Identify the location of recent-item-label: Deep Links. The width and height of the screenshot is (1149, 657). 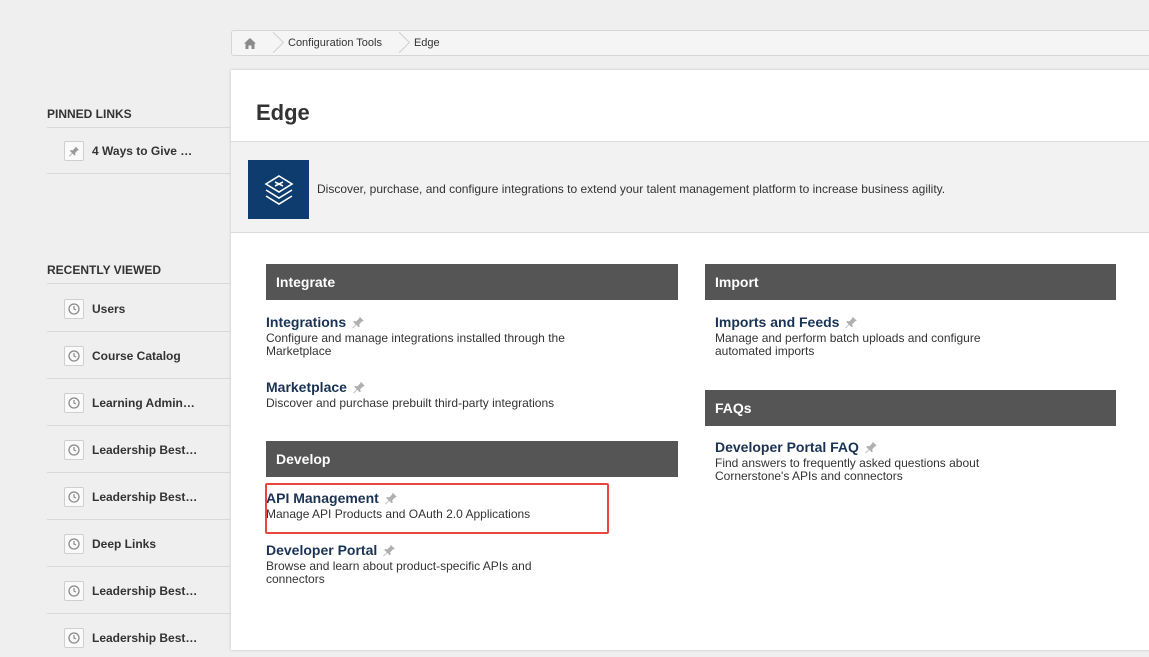
(124, 543).